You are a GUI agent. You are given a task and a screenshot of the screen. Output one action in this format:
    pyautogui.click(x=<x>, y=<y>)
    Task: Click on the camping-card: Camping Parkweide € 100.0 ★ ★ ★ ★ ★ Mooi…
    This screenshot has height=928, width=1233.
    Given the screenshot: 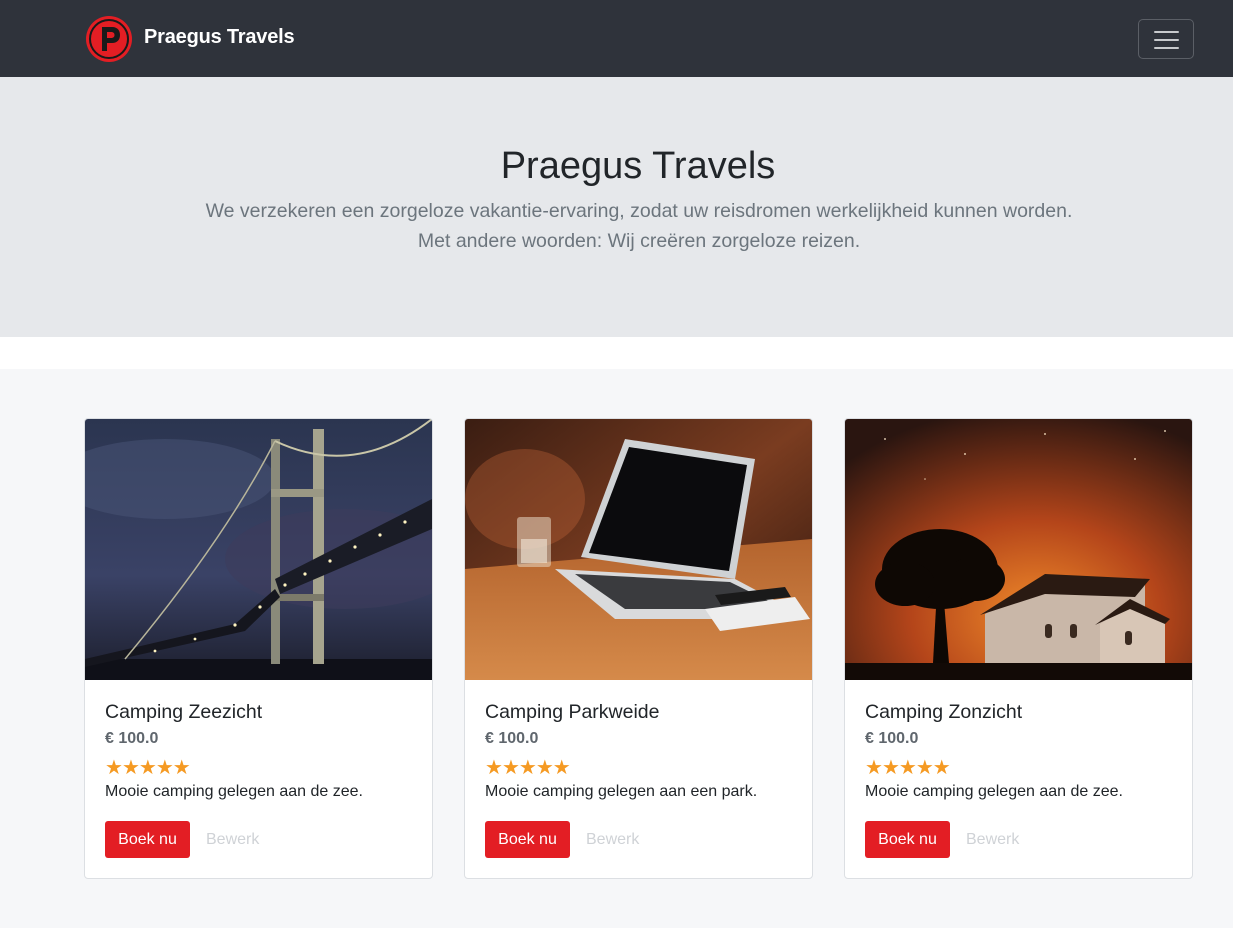 What is the action you would take?
    pyautogui.click(x=638, y=648)
    